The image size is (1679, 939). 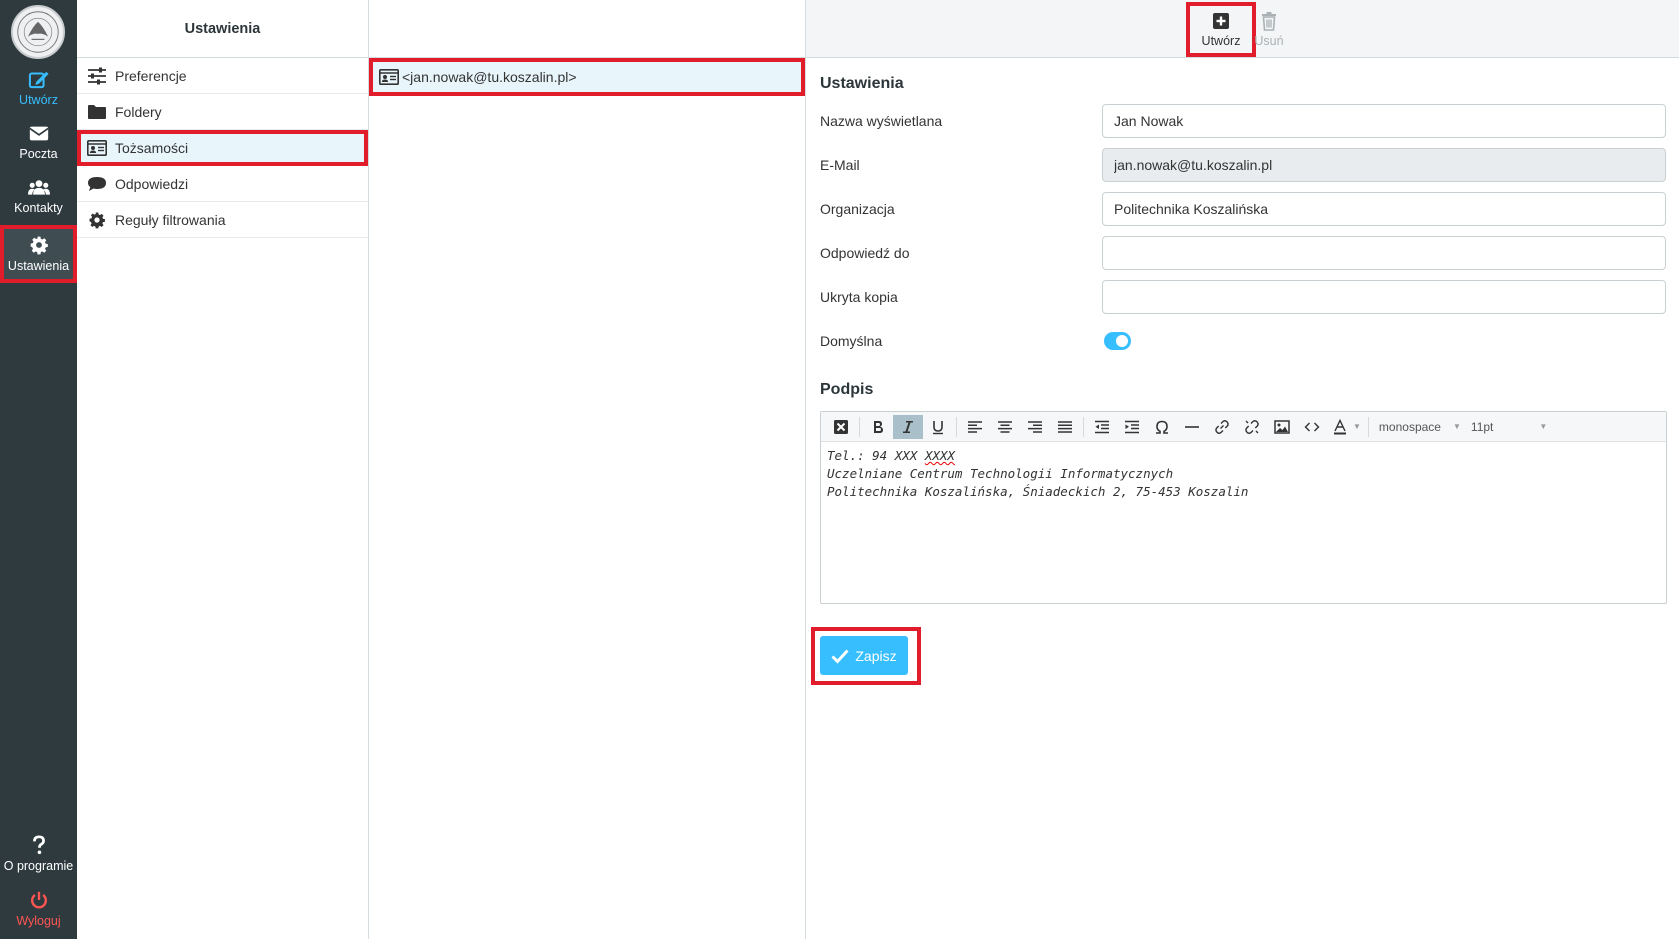 What do you see at coordinates (38, 32) in the screenshot?
I see `university-logo` at bounding box center [38, 32].